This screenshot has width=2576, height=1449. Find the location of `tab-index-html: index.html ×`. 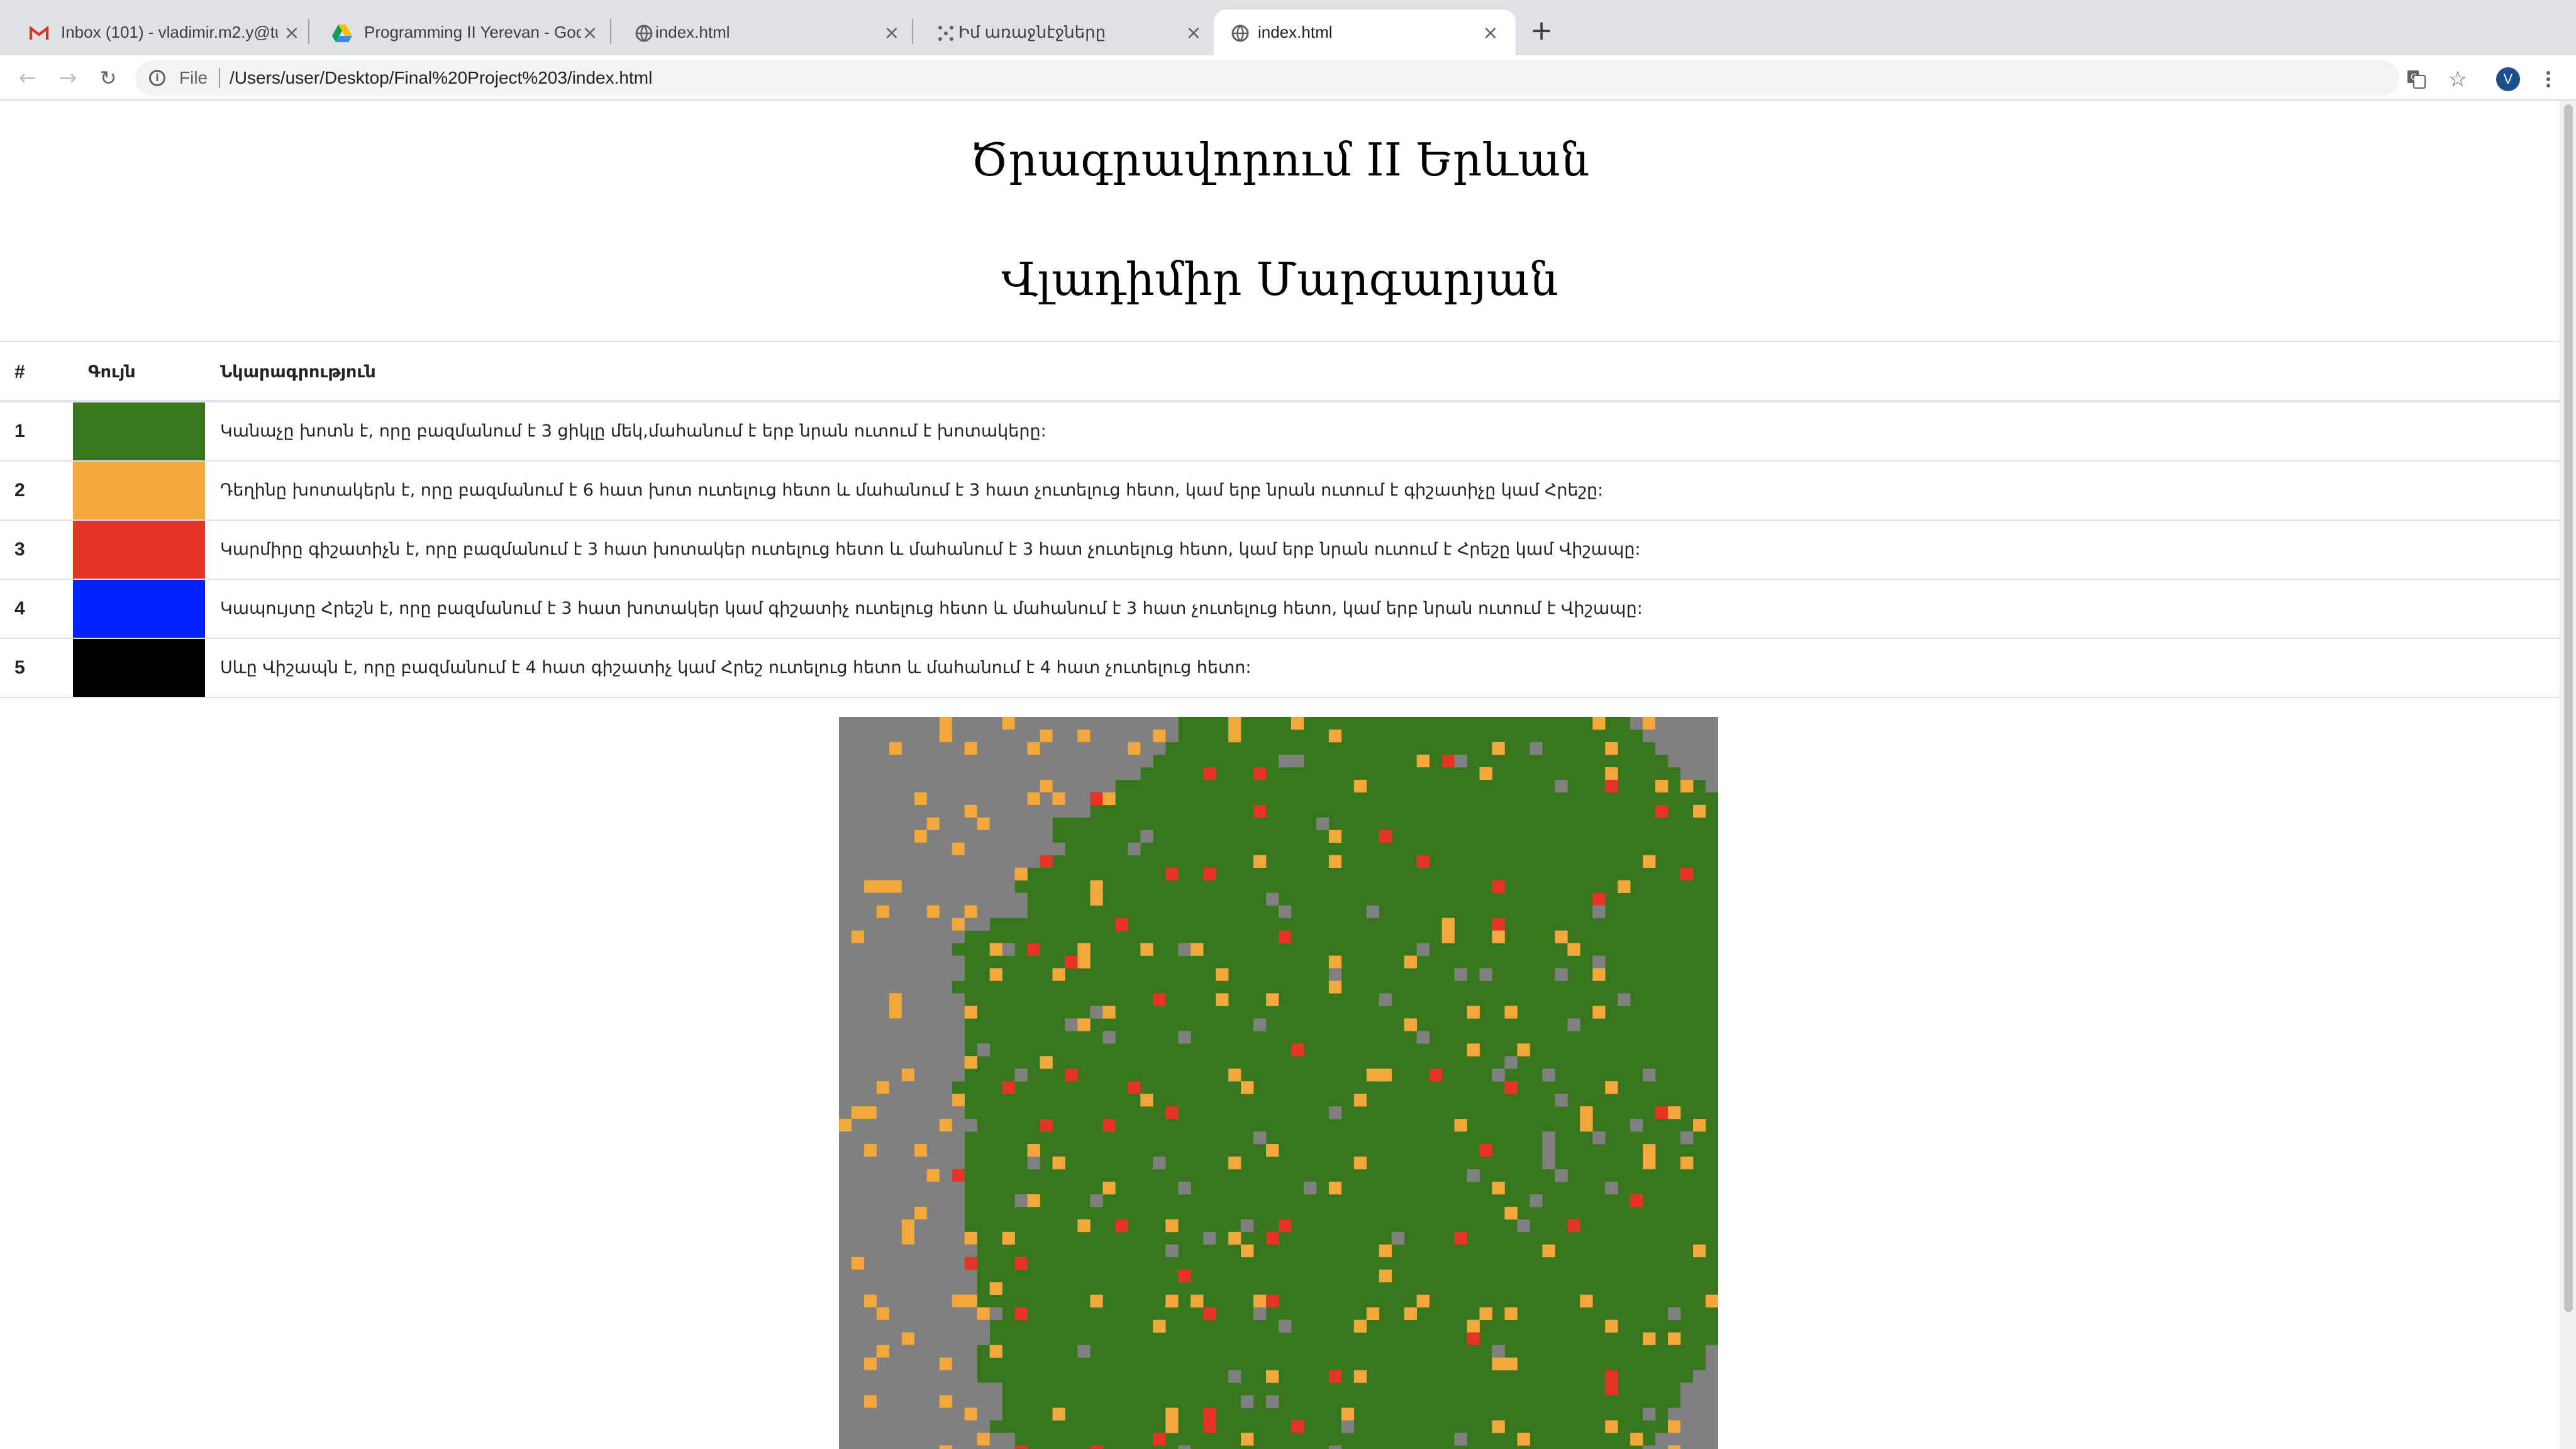

tab-index-html: index.html × is located at coordinates (761, 32).